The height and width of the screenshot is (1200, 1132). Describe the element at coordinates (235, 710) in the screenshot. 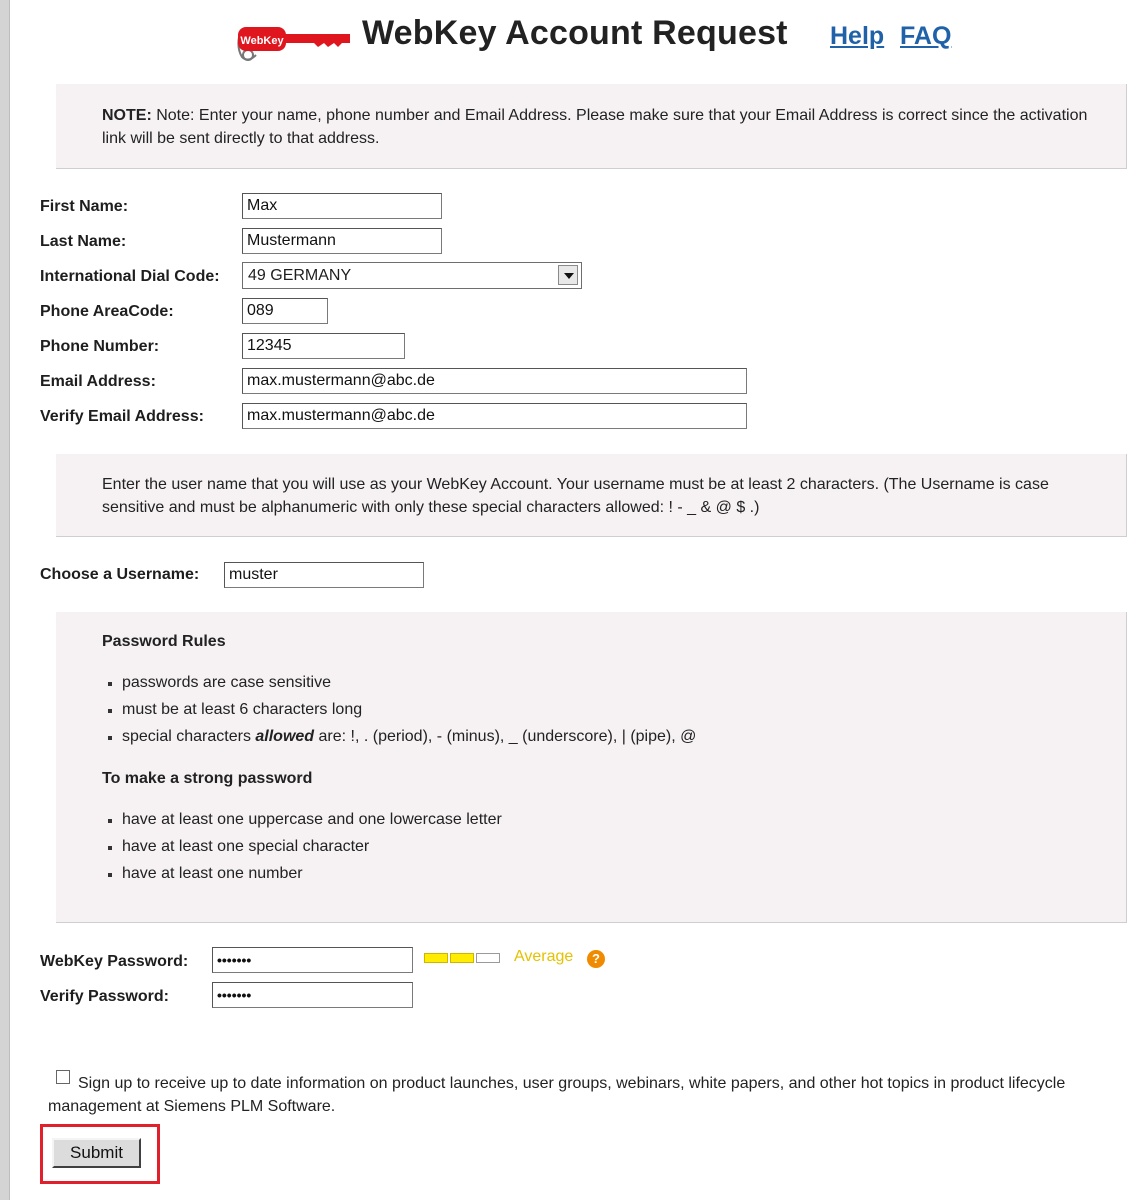

I see `list-item: must be at least 6 characters long` at that location.